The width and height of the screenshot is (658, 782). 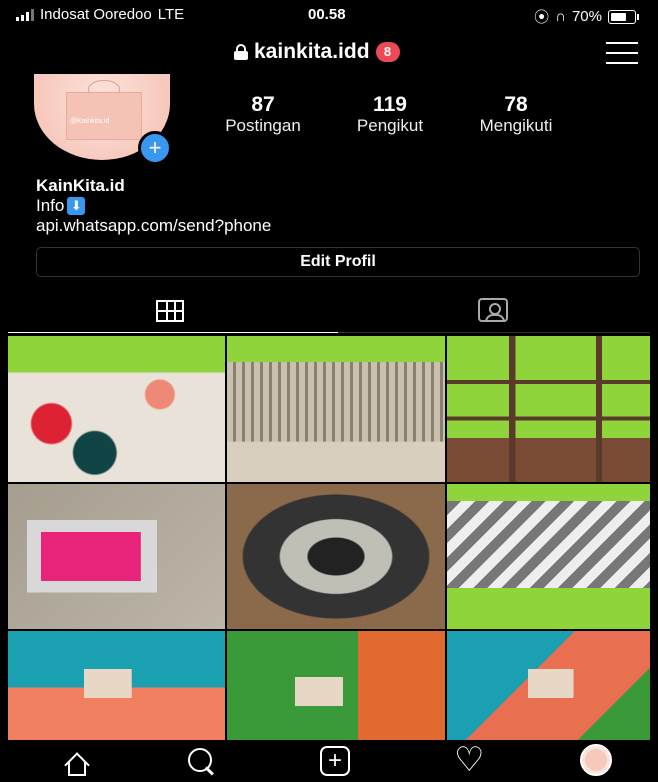 I want to click on avatar: @Kainkita.id +, so click(x=104, y=119).